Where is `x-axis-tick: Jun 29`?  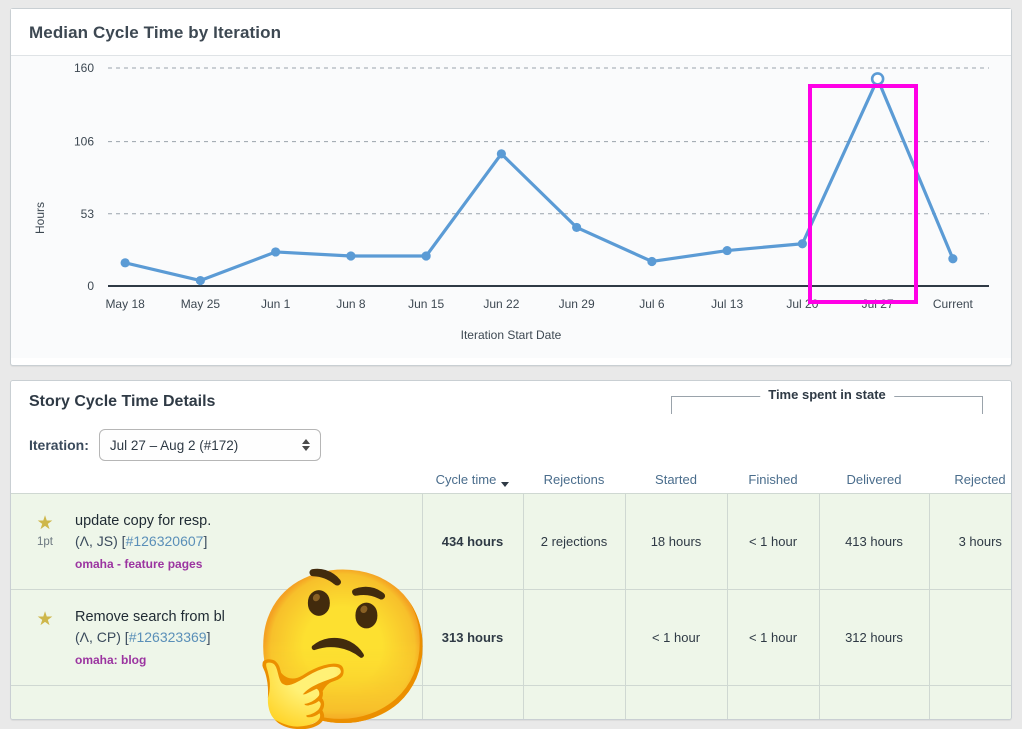
x-axis-tick: Jun 29 is located at coordinates (577, 304).